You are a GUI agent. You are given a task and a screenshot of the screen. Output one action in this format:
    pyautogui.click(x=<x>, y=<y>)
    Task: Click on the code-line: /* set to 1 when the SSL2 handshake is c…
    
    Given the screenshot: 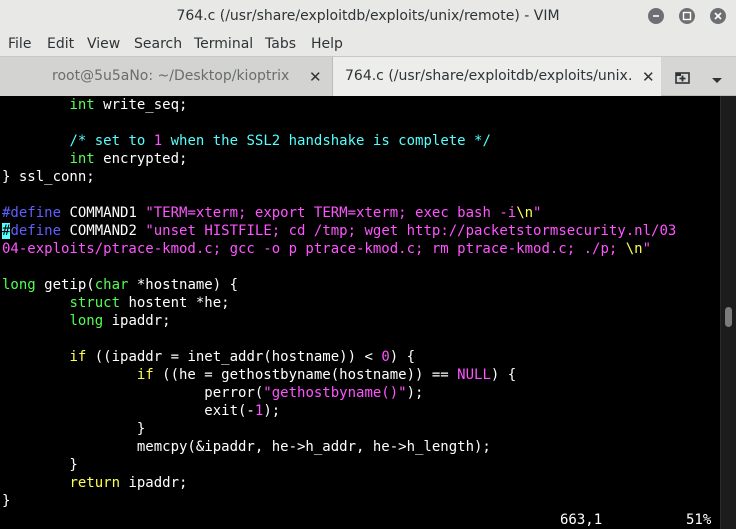 What is the action you would take?
    pyautogui.click(x=280, y=141)
    